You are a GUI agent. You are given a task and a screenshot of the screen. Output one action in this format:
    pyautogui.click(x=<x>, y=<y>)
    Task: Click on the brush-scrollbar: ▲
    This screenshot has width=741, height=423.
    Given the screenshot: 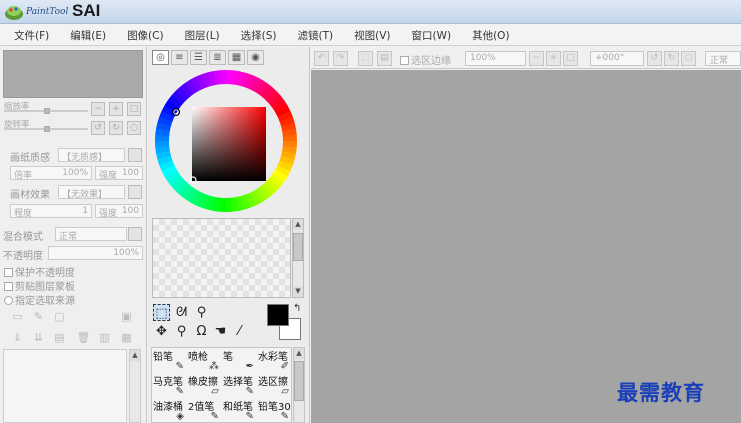 What is the action you would take?
    pyautogui.click(x=299, y=385)
    